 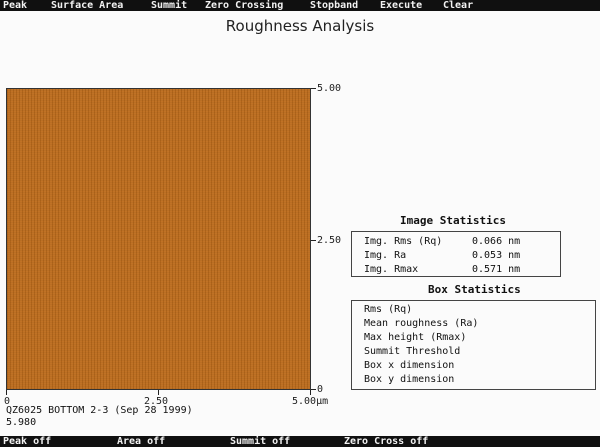 What do you see at coordinates (412, 351) in the screenshot?
I see `box-stat-summit: Summit Threshold` at bounding box center [412, 351].